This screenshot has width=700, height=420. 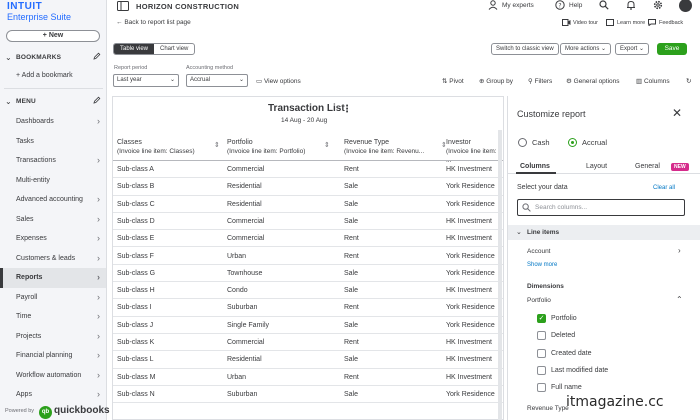 What do you see at coordinates (593, 81) in the screenshot?
I see `general-options-button: ⚙ General options` at bounding box center [593, 81].